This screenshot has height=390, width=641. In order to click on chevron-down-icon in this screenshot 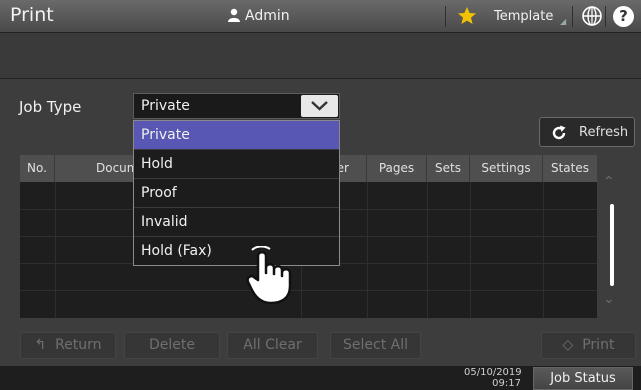, I will do `click(319, 106)`.